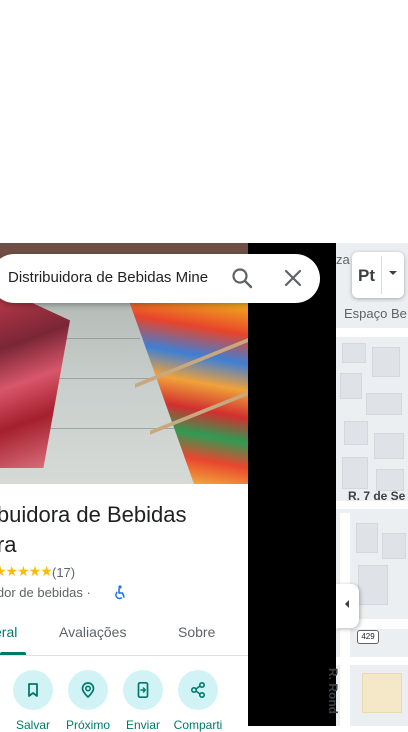  I want to click on rating-count: (17), so click(63, 572).